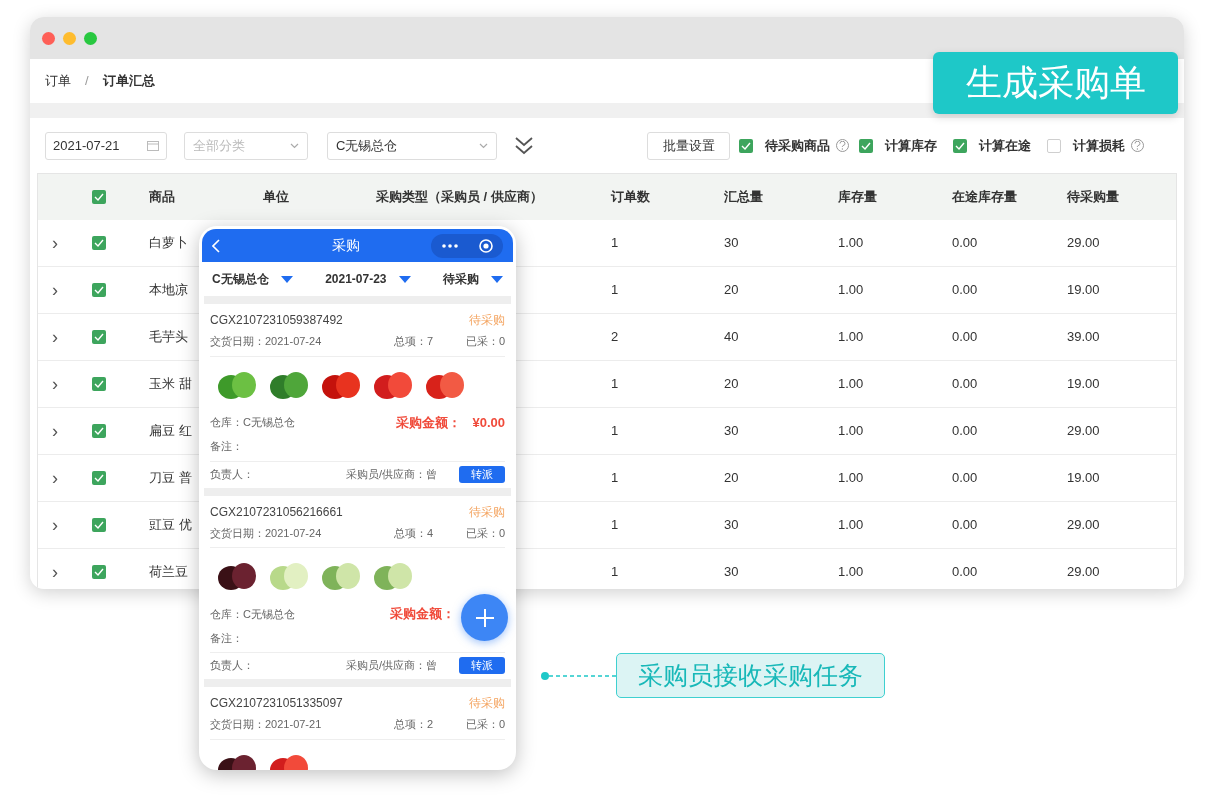 The image size is (1214, 808). Describe the element at coordinates (128, 81) in the screenshot. I see `breadcrumb-current: 订单汇总` at that location.